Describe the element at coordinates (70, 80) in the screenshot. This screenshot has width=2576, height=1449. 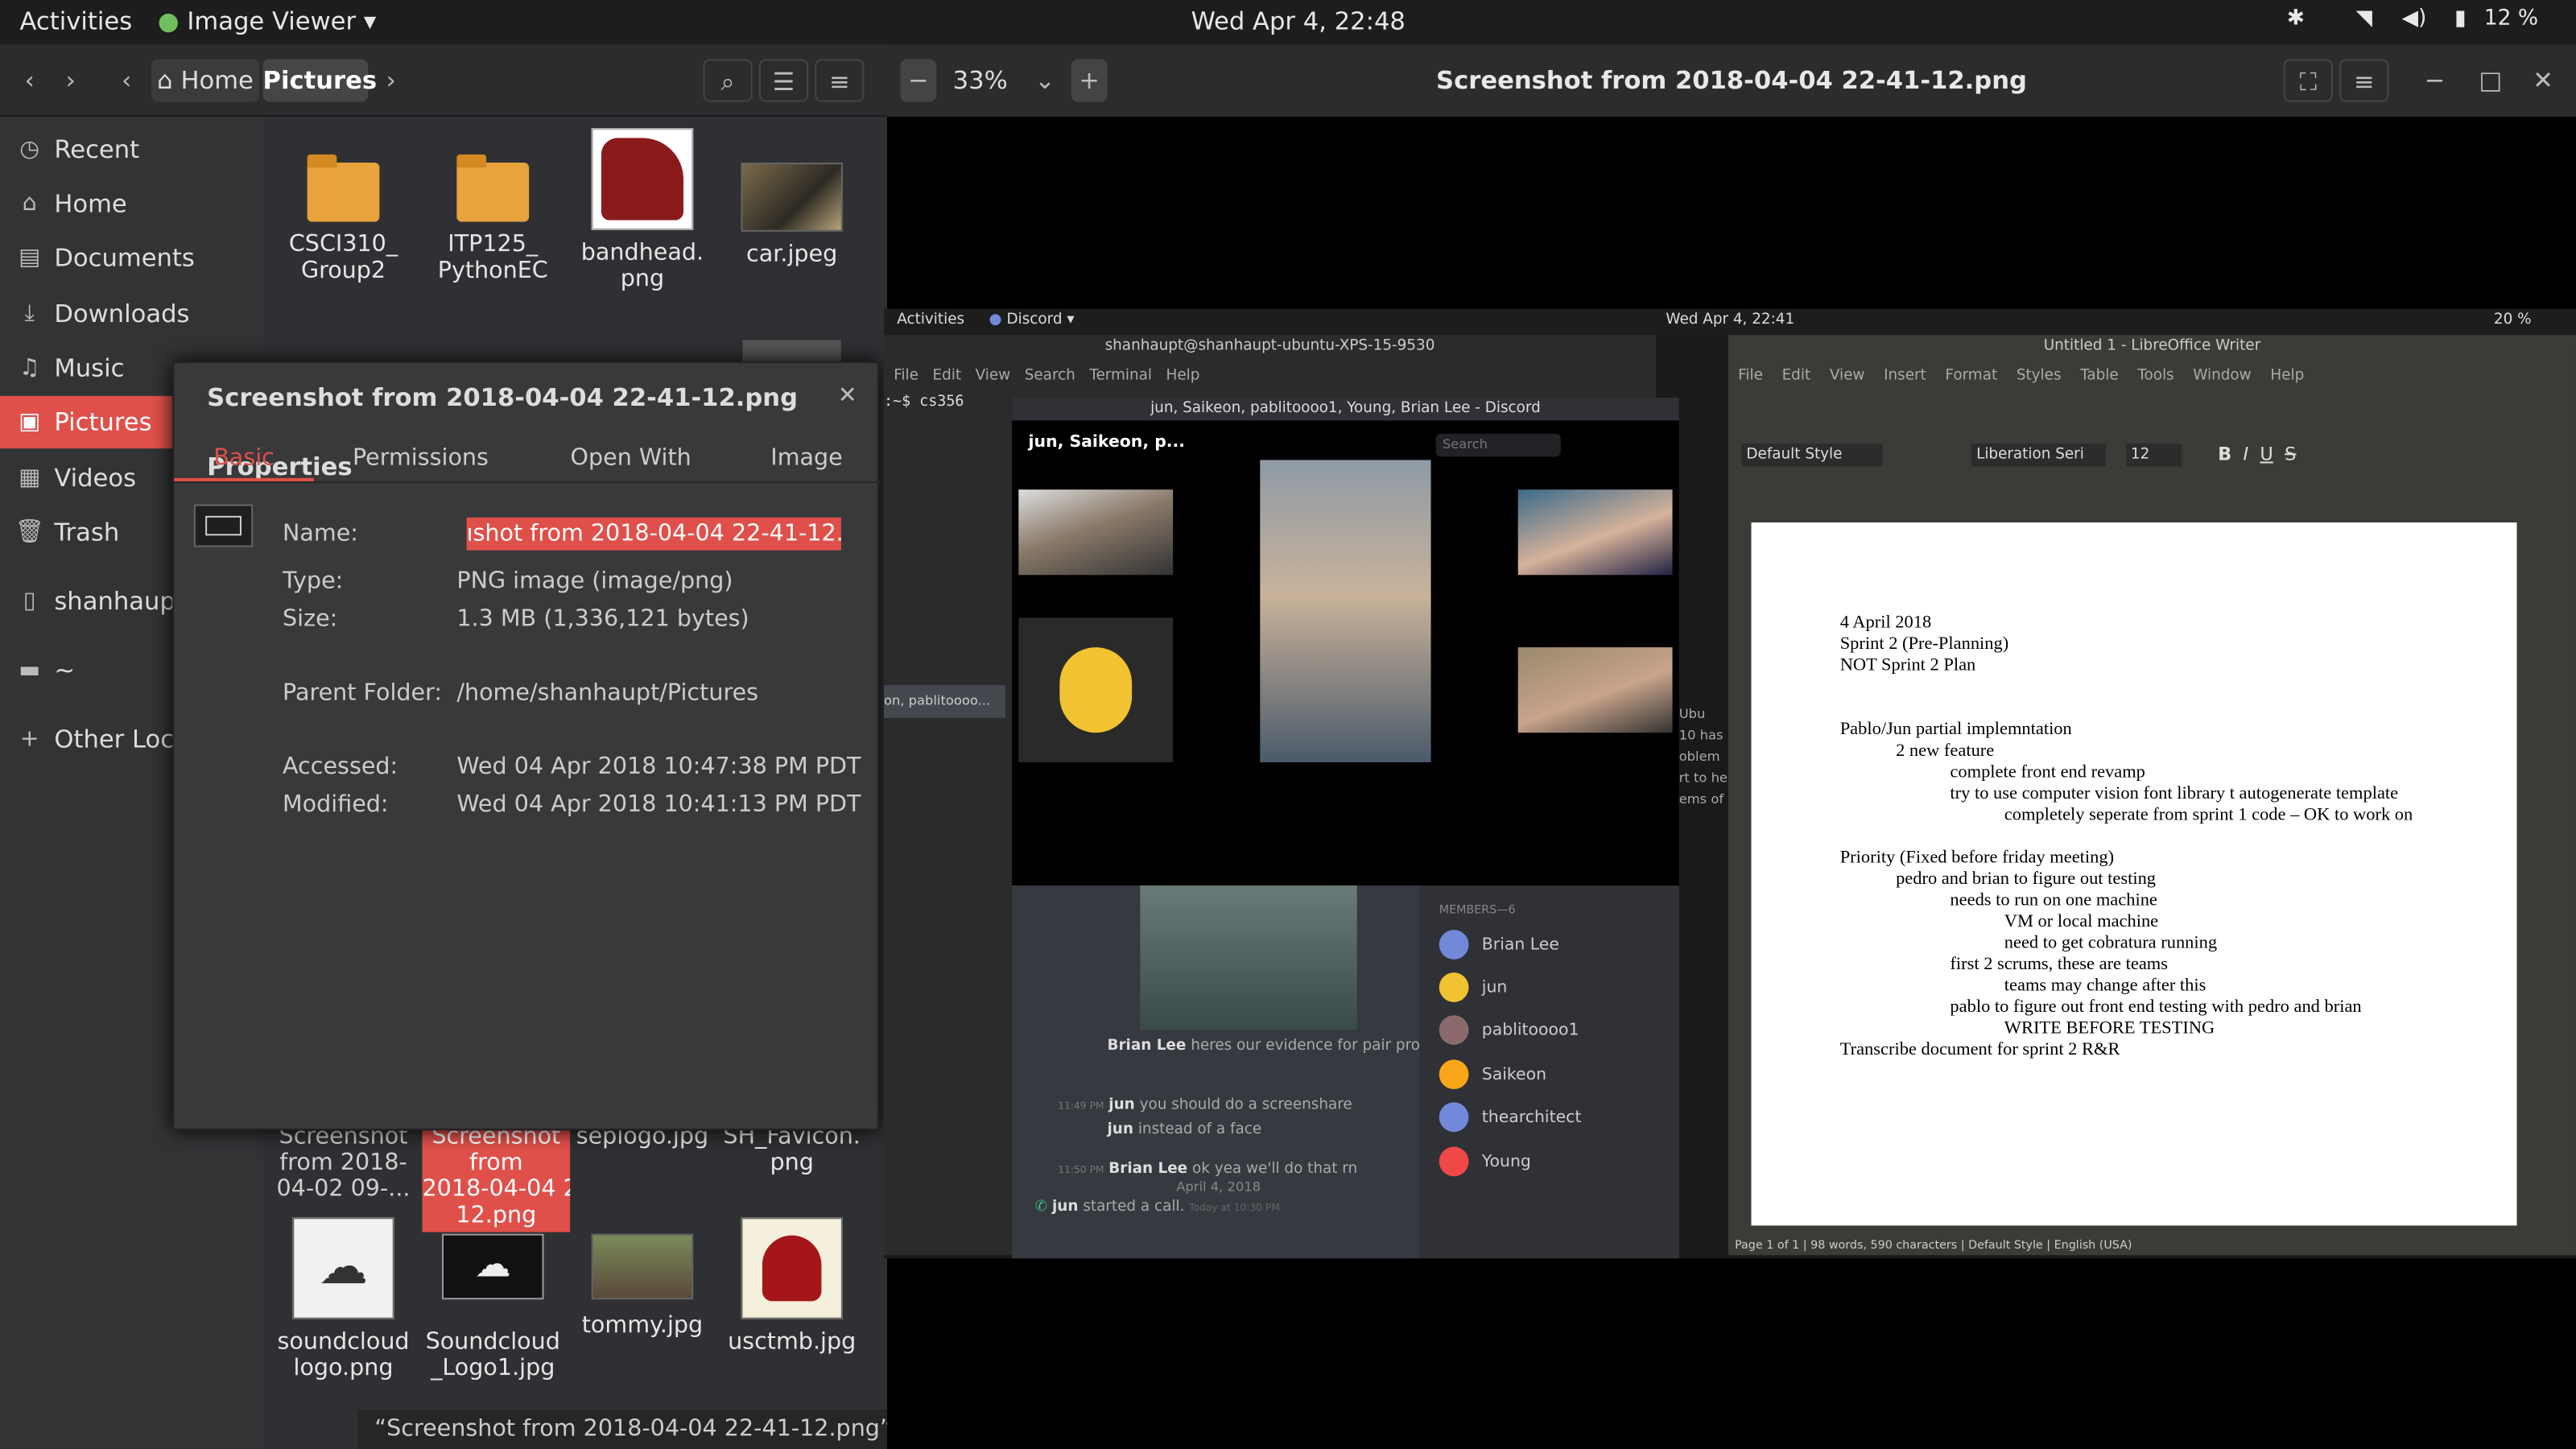
I see `forward-icon: ›` at that location.